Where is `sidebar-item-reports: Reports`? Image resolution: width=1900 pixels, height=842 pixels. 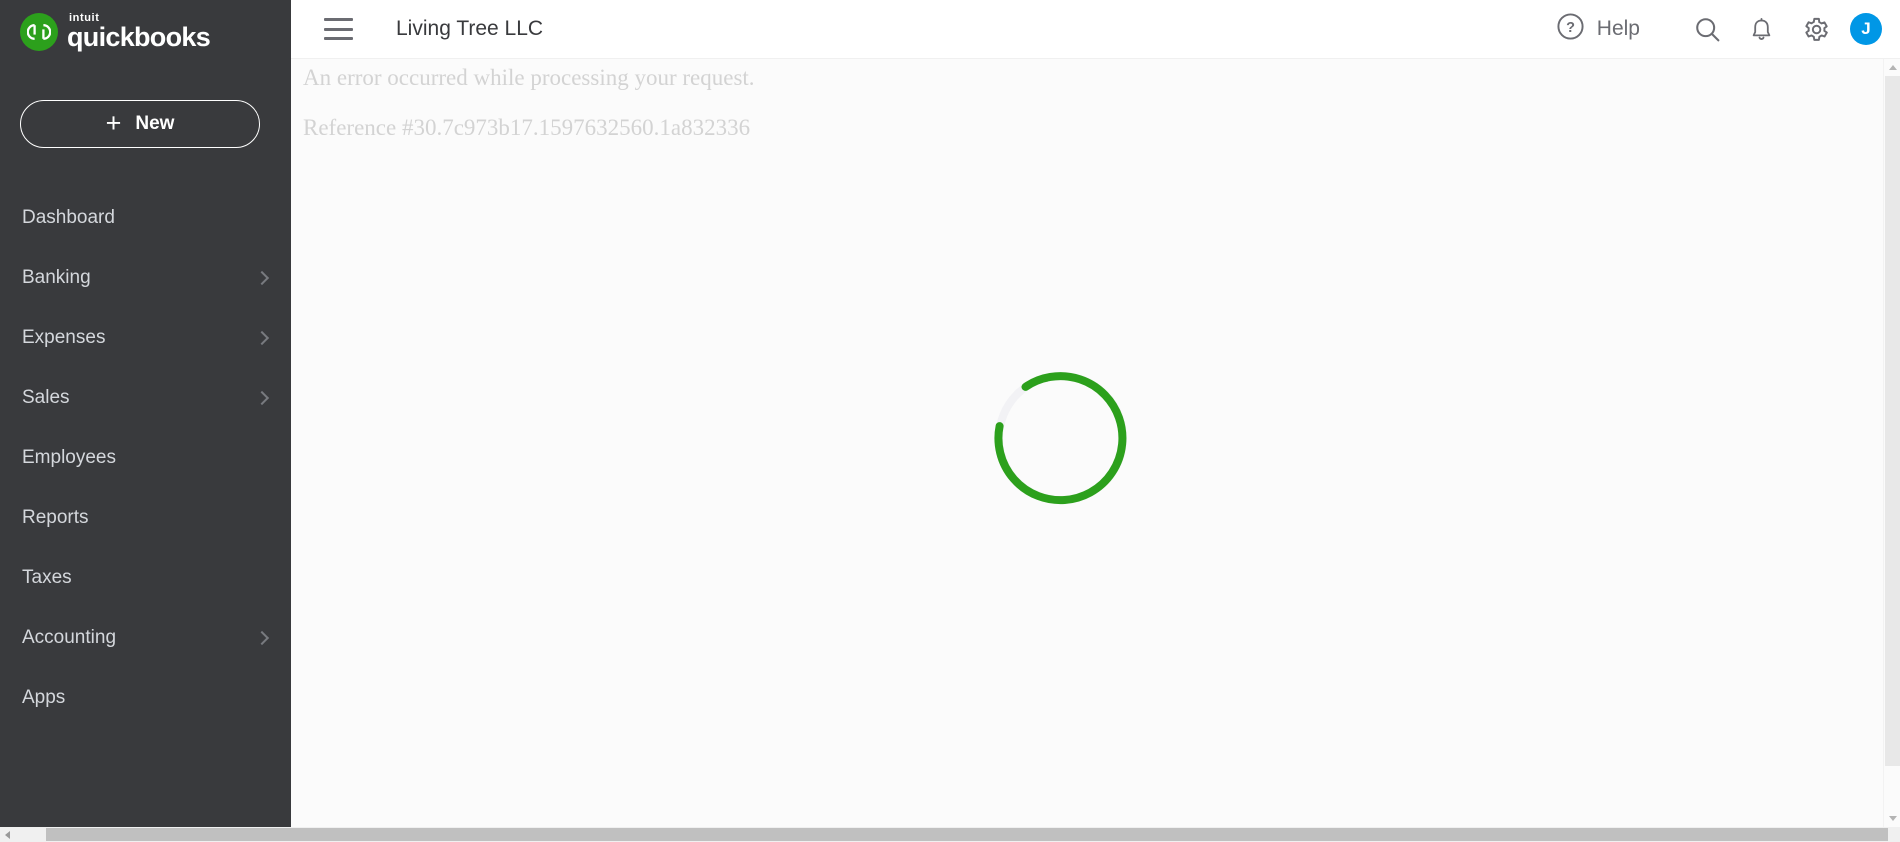
sidebar-item-reports: Reports is located at coordinates (145, 518).